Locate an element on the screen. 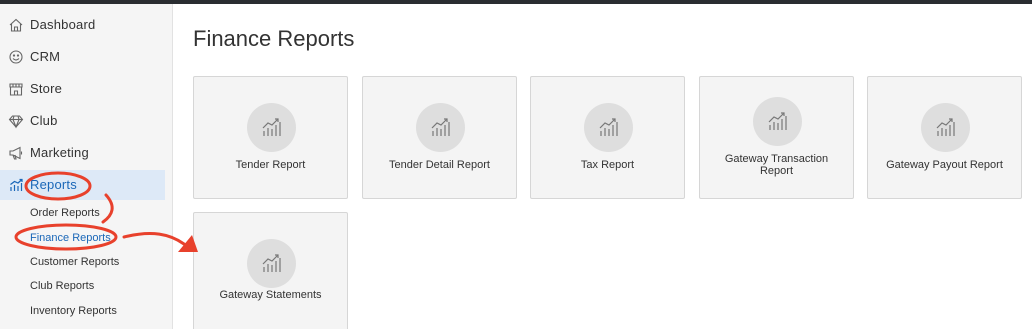 This screenshot has height=329, width=1032. sub-item-order-reports: Order Reports is located at coordinates (65, 213).